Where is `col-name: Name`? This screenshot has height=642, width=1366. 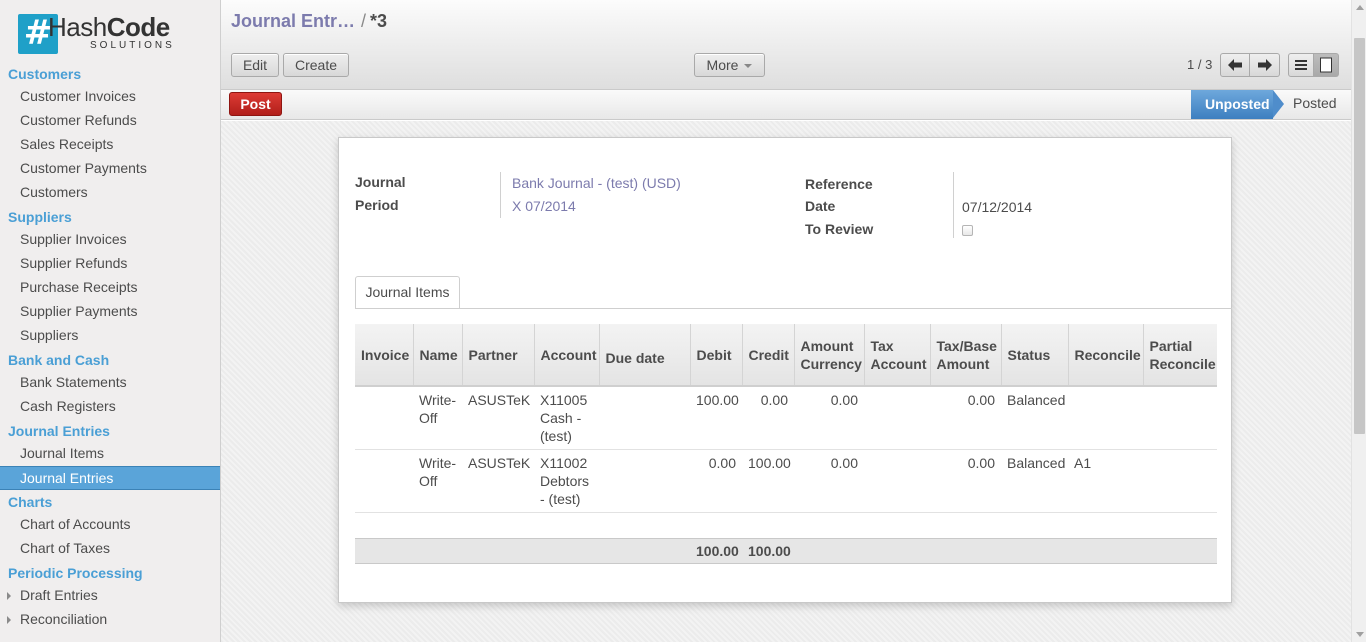 col-name: Name is located at coordinates (437, 355).